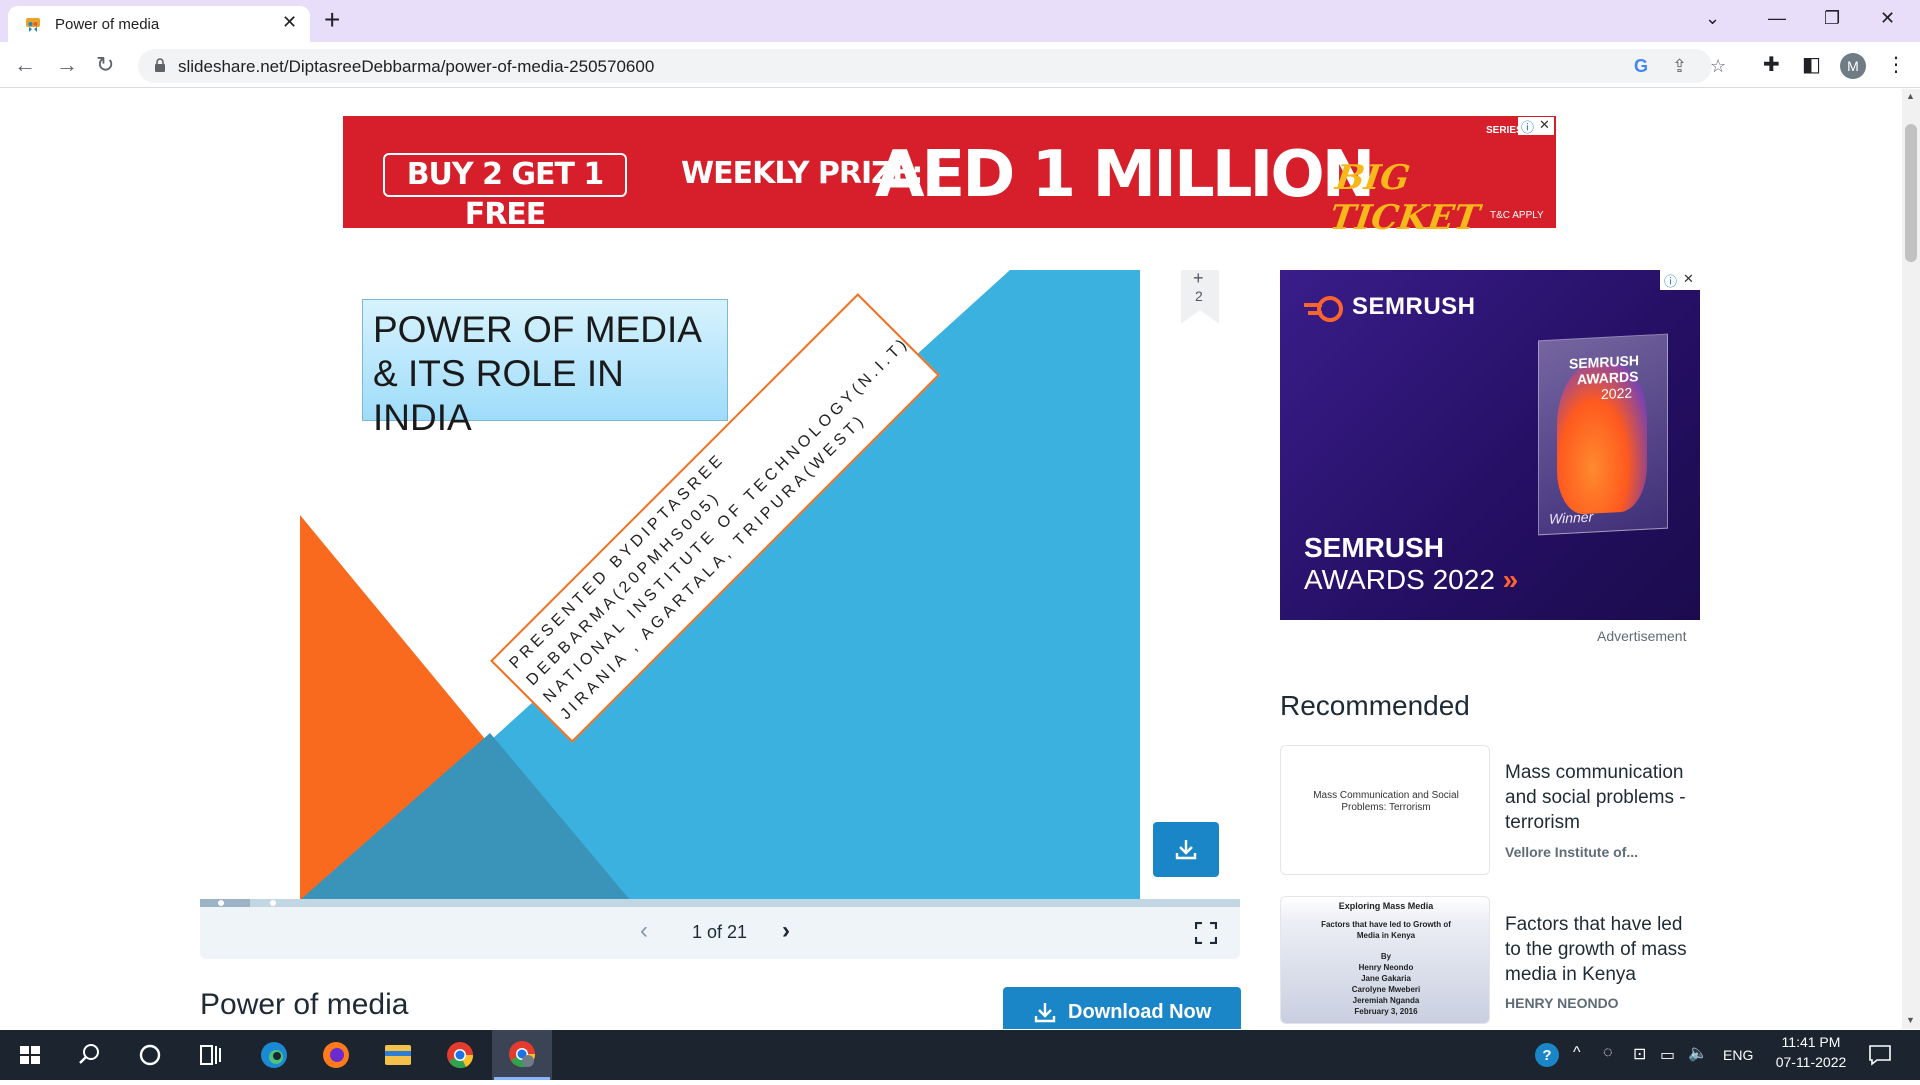 The width and height of the screenshot is (1920, 1085). What do you see at coordinates (1206, 933) in the screenshot?
I see `fullscreen-icon` at bounding box center [1206, 933].